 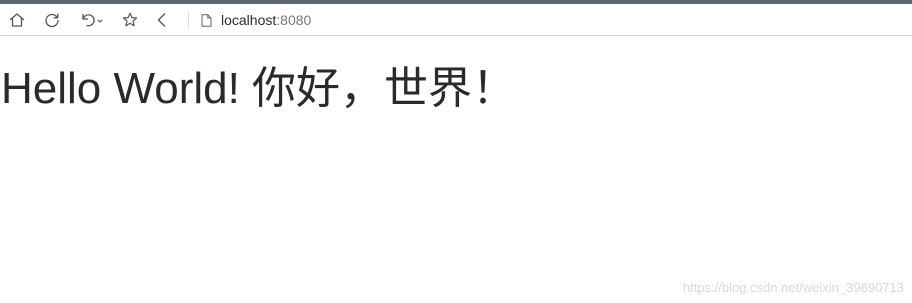 What do you see at coordinates (450, 20) in the screenshot?
I see `address-bar: localhost:8080` at bounding box center [450, 20].